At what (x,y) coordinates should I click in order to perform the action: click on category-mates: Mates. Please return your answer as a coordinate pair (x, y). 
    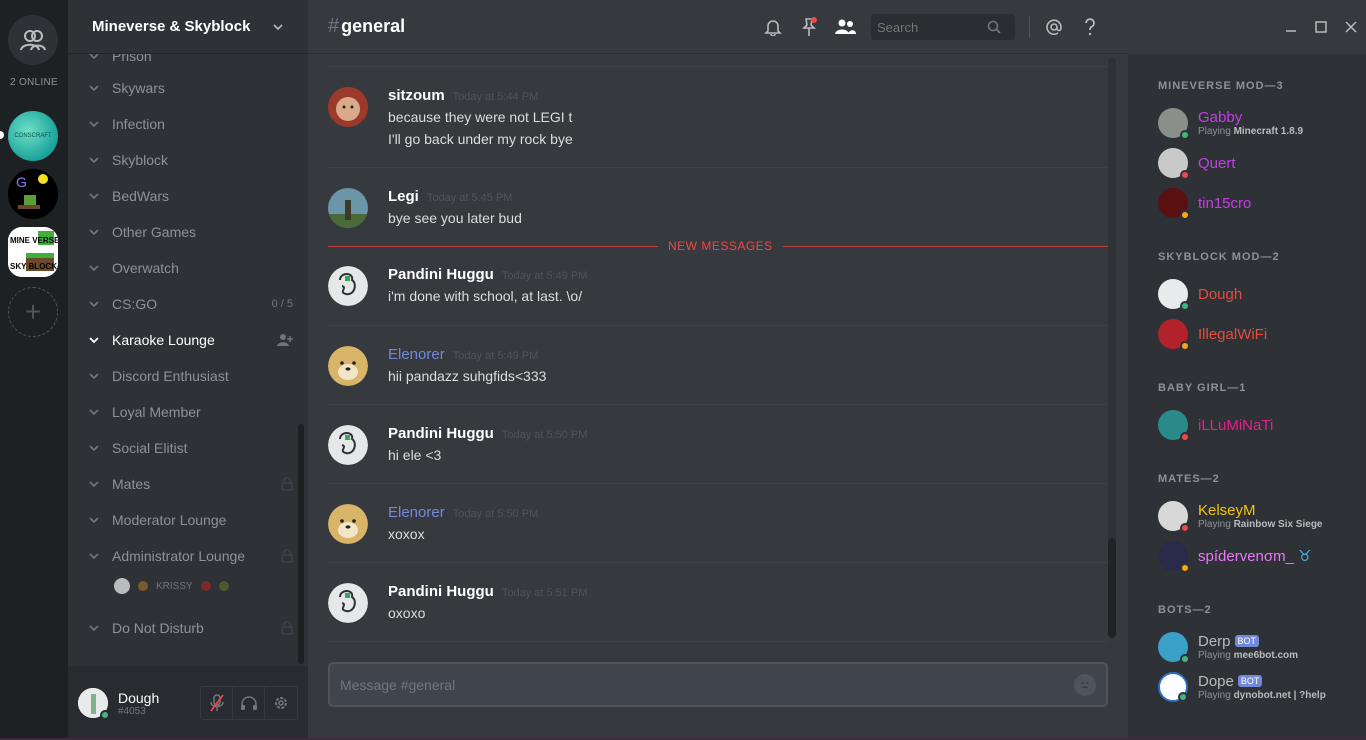
    Looking at the image, I should click on (190, 484).